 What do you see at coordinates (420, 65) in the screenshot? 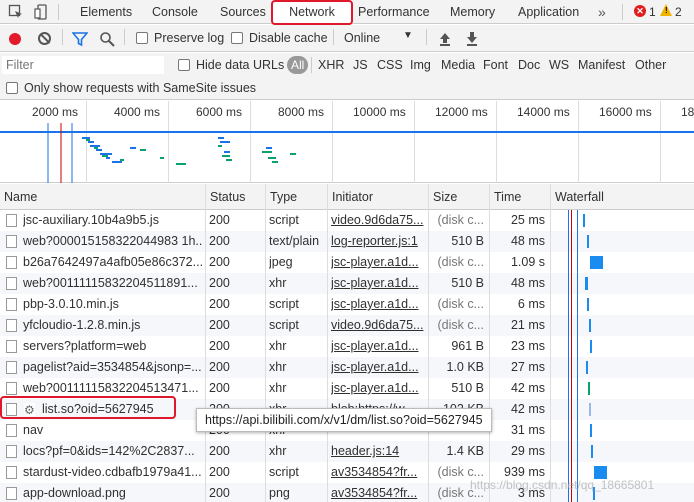
I see `filter-type-img: Img` at bounding box center [420, 65].